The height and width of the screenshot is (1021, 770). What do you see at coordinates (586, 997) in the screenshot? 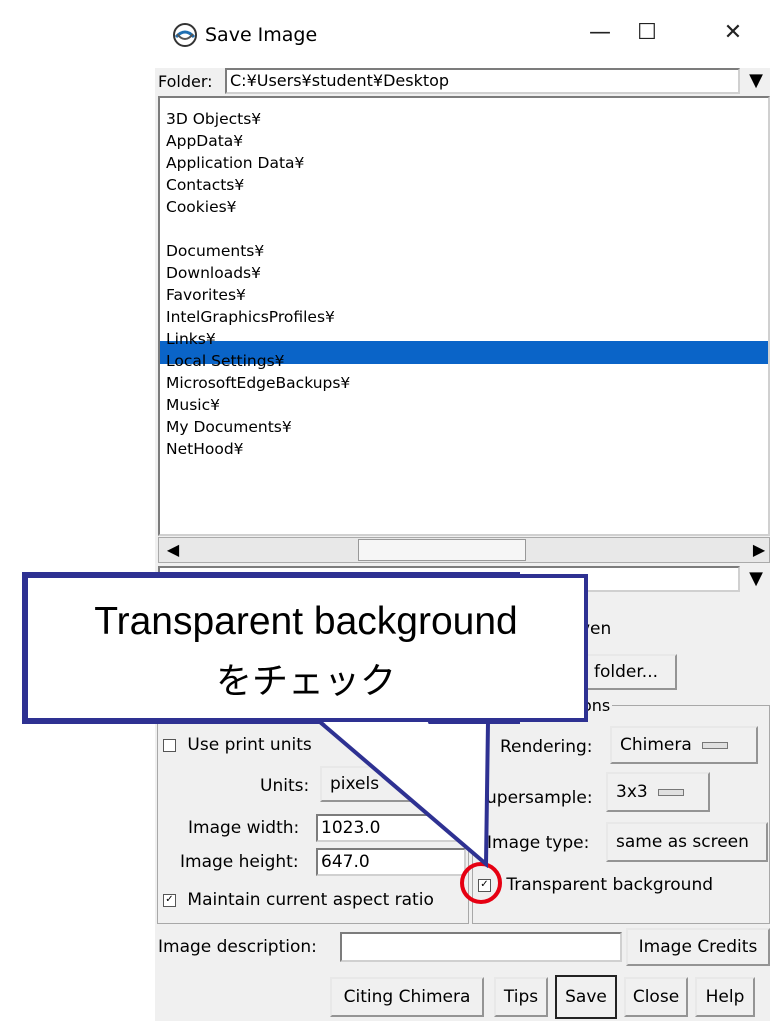
I see `save-button: Save` at bounding box center [586, 997].